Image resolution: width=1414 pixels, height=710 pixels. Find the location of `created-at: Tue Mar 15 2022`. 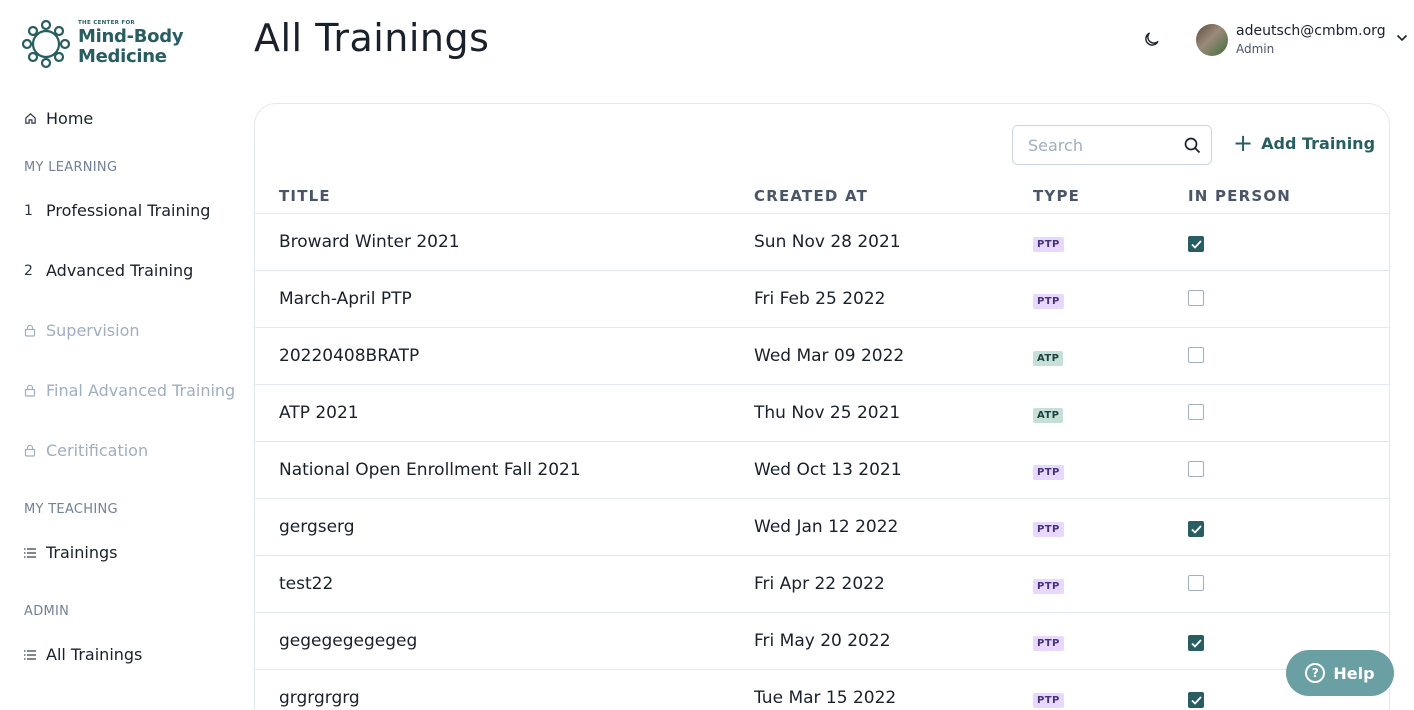

created-at: Tue Mar 15 2022 is located at coordinates (893, 689).